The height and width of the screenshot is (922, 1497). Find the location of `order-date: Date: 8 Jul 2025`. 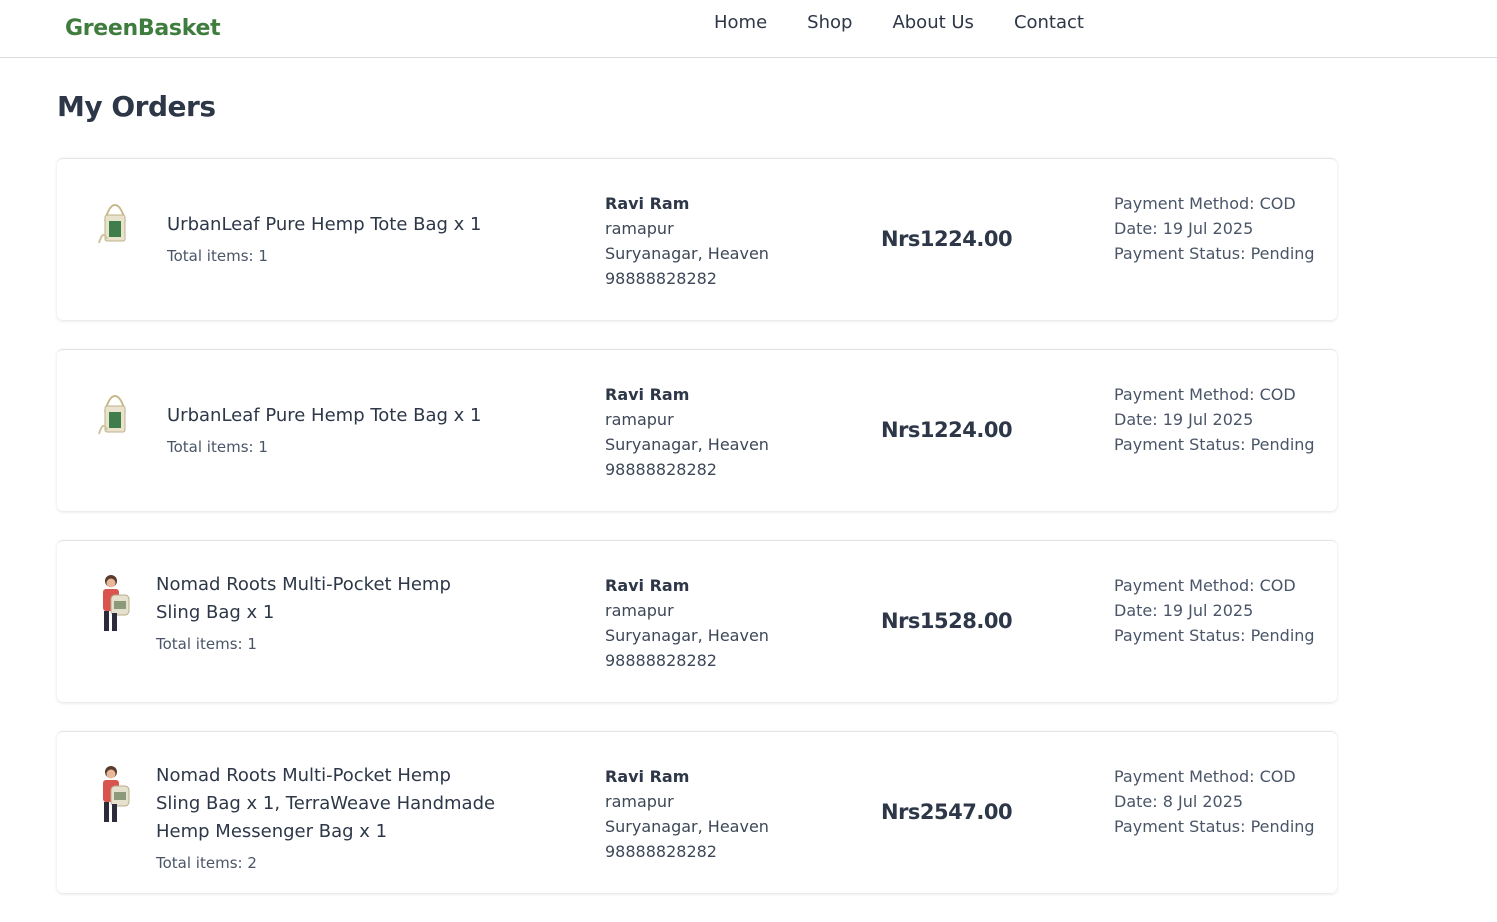

order-date: Date: 8 Jul 2025 is located at coordinates (1179, 801).